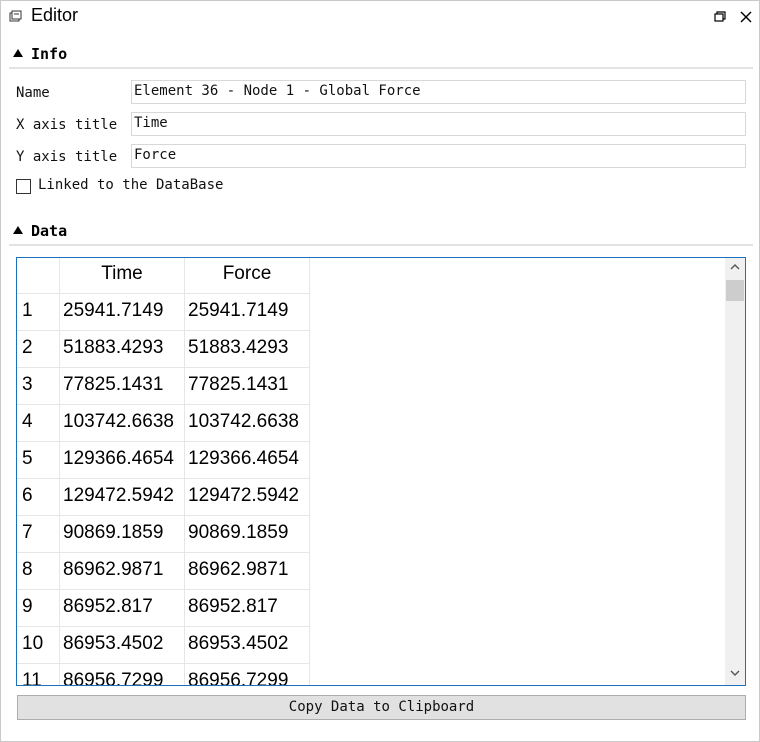 Image resolution: width=760 pixels, height=742 pixels. What do you see at coordinates (122, 674) in the screenshot?
I see `time-cell: 86956.7299` at bounding box center [122, 674].